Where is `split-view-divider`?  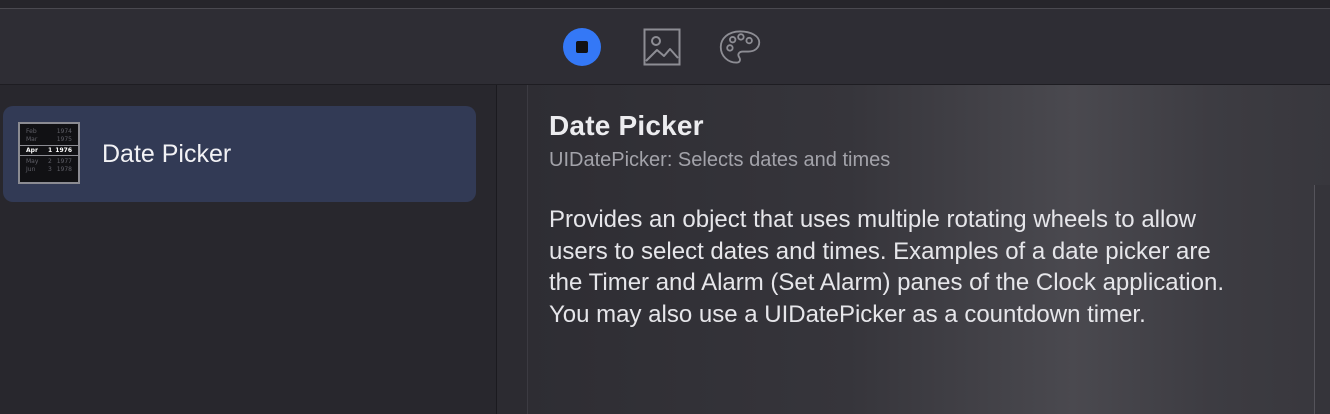
split-view-divider is located at coordinates (512, 249).